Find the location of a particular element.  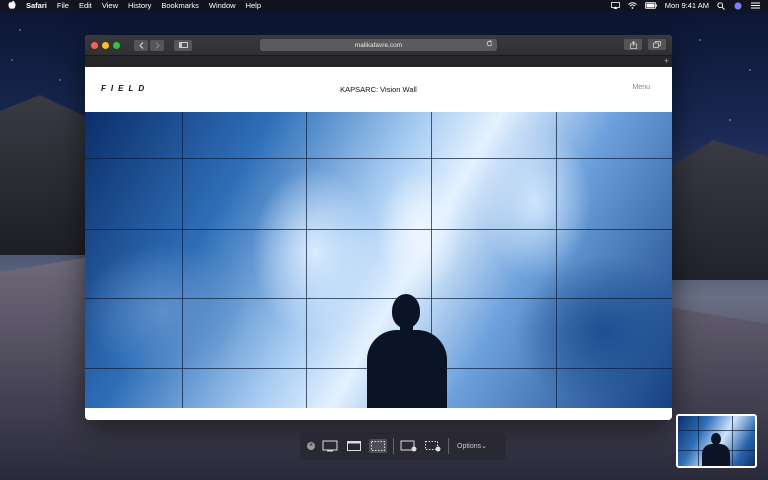

toolbar-right is located at coordinates (645, 44).